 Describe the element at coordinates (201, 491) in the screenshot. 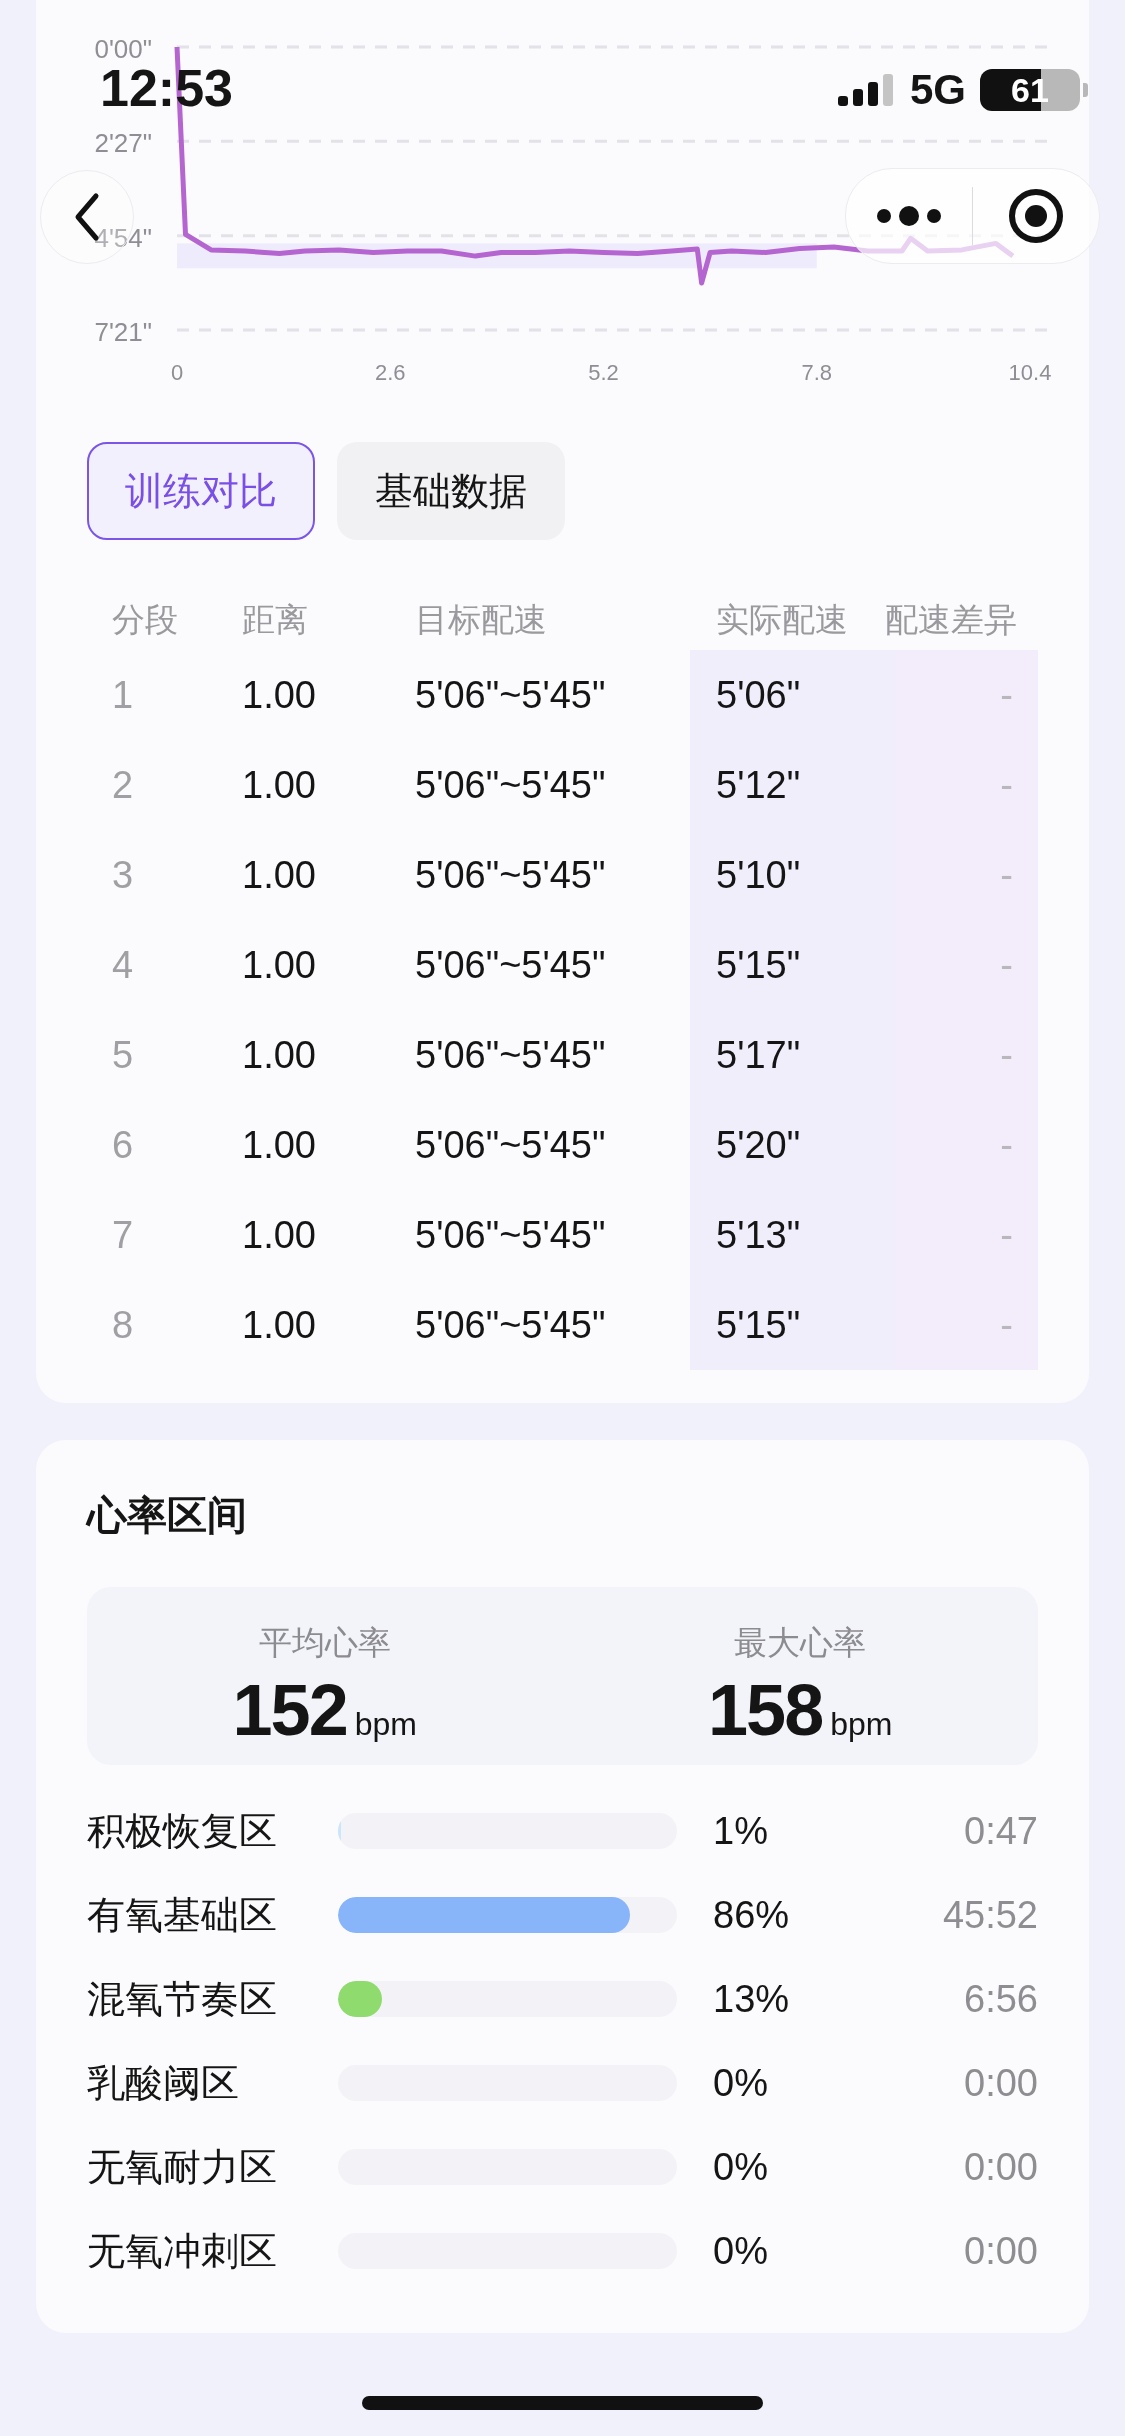

I see `tab: 训练对比` at that location.